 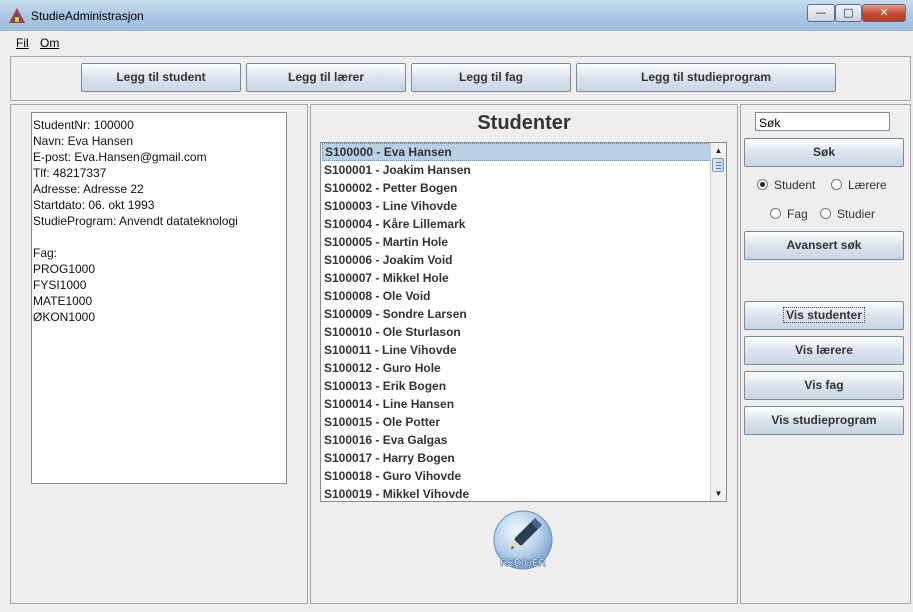 What do you see at coordinates (821, 13) in the screenshot?
I see `minimize-button: —` at bounding box center [821, 13].